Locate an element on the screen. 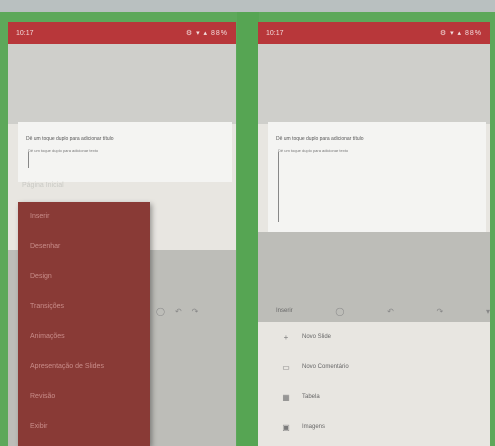  list-item-label: Imagens is located at coordinates (314, 427).